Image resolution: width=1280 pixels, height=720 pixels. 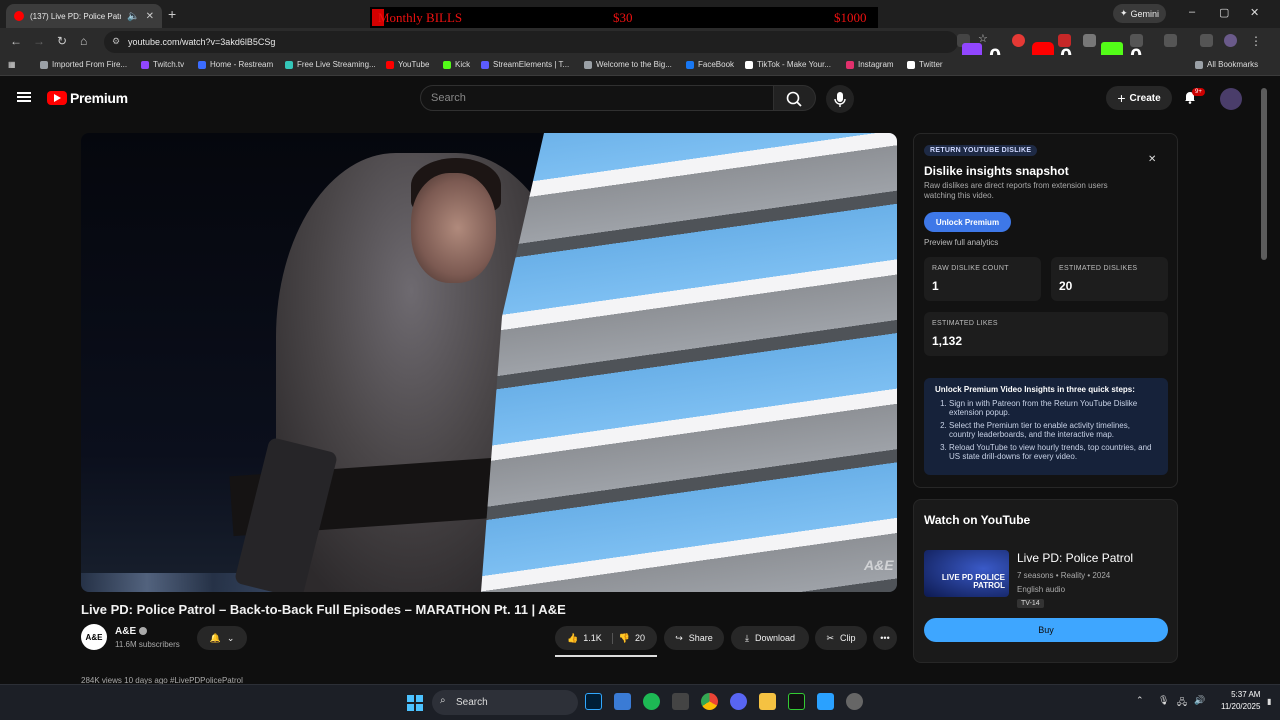 I want to click on unlock-premium-button: Unlock Premium, so click(x=967, y=222).